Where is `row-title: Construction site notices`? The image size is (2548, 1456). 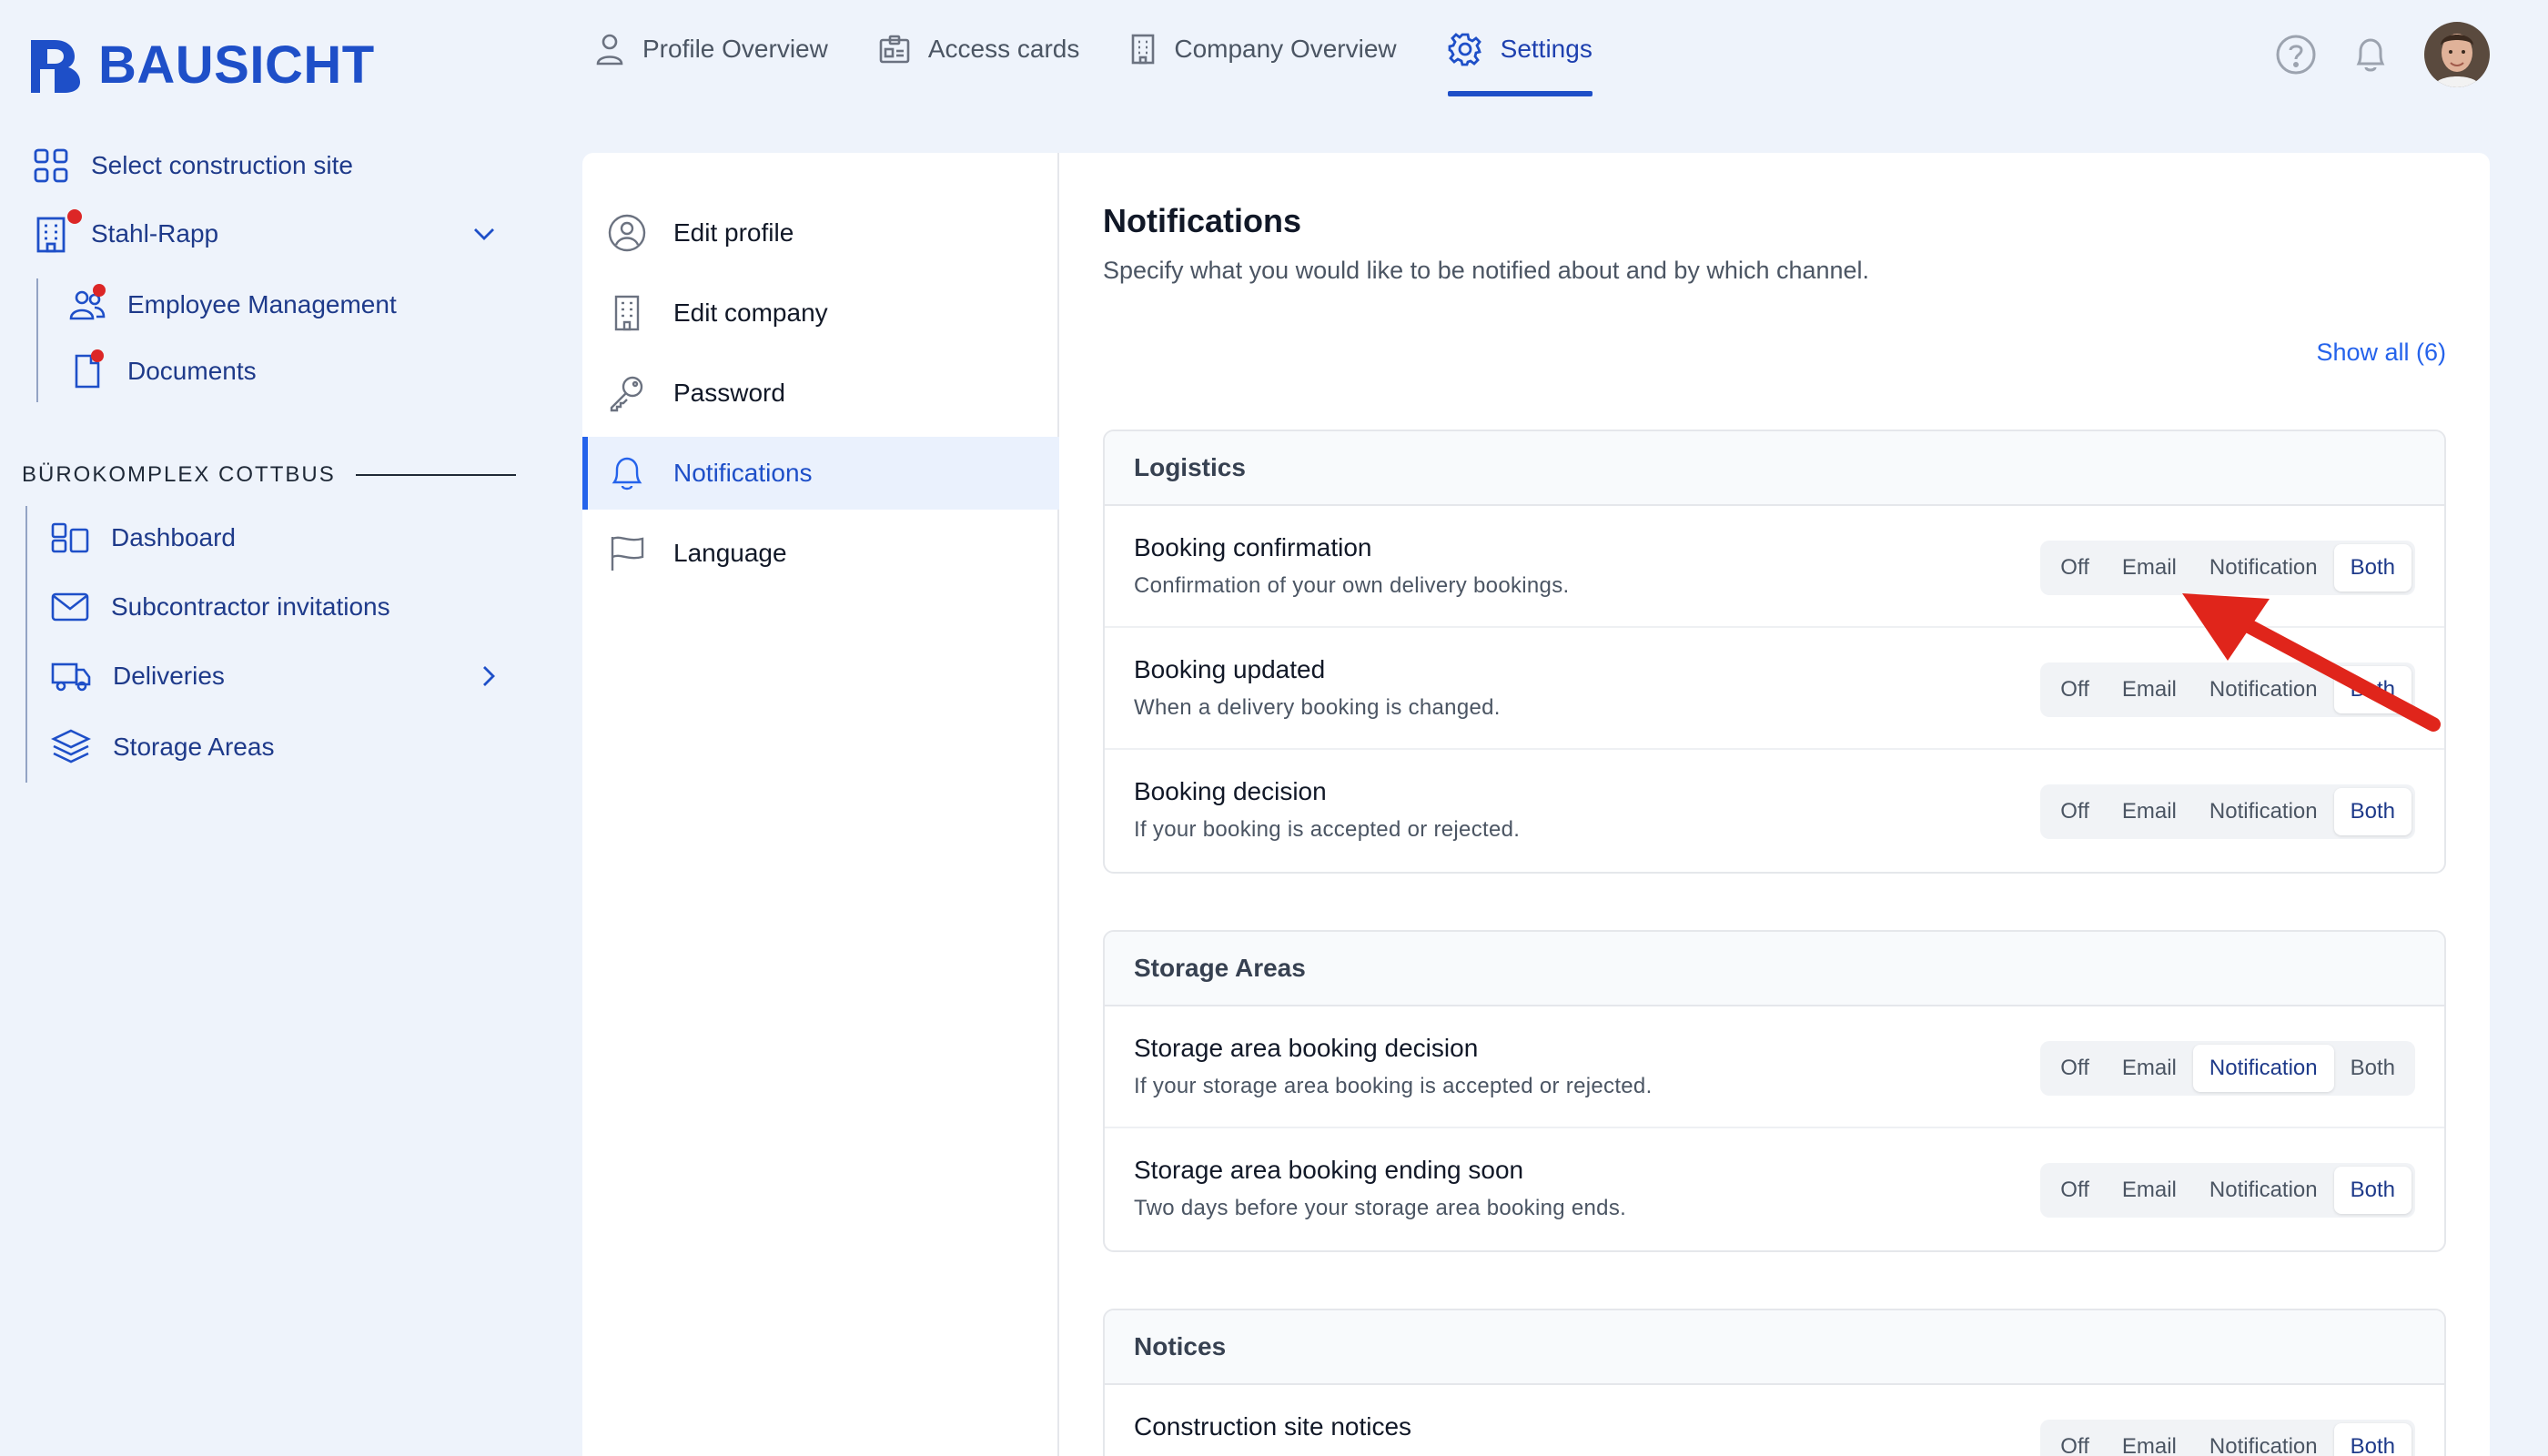
row-title: Construction site notices is located at coordinates (1273, 1427).